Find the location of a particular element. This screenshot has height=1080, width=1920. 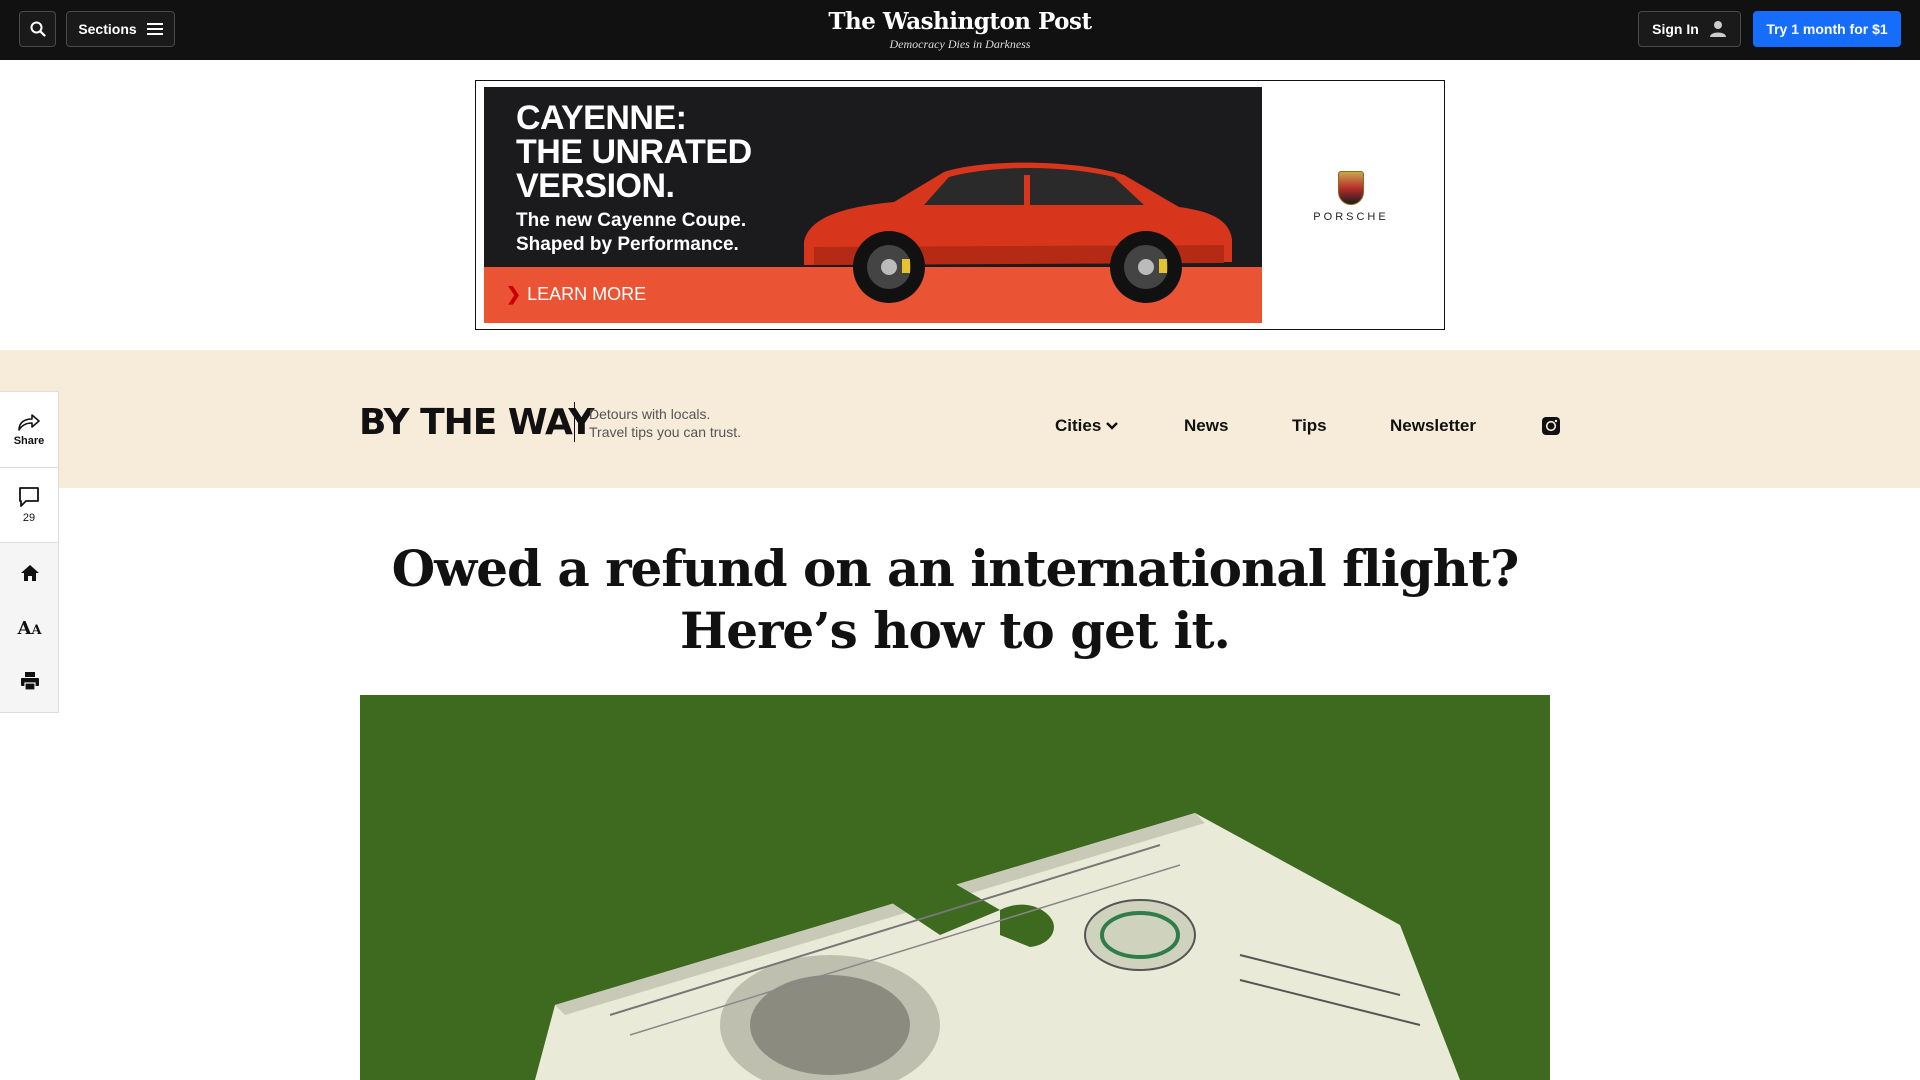

section-header-band is located at coordinates (960, 419).